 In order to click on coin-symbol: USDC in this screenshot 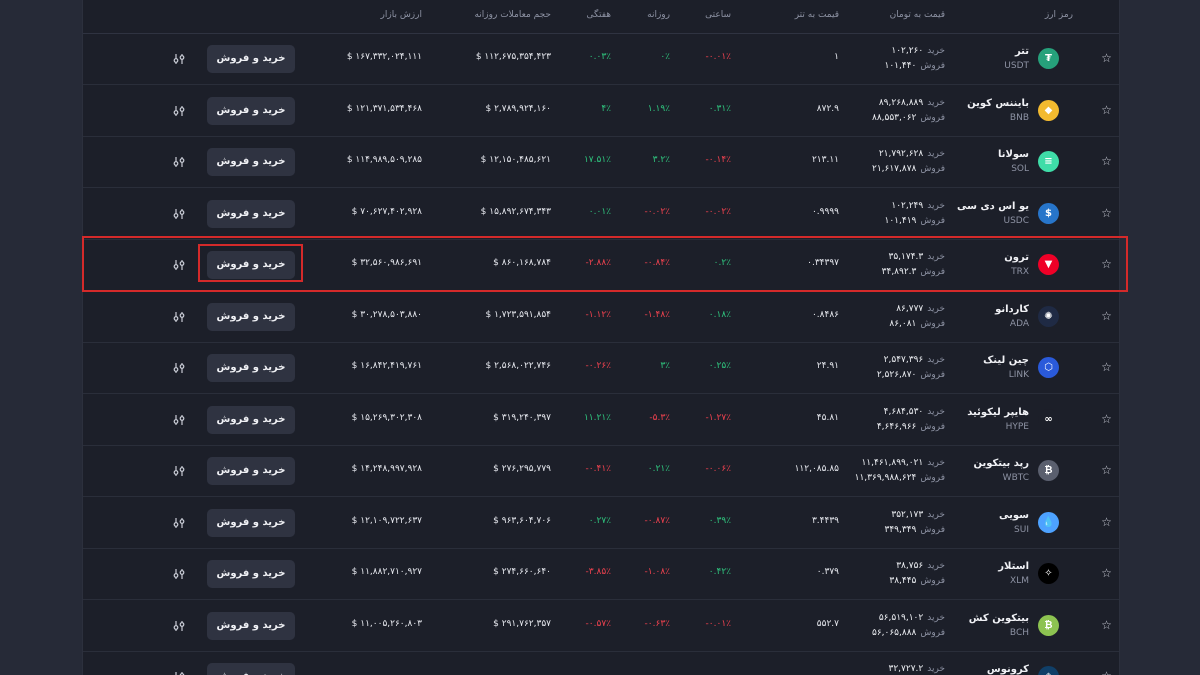, I will do `click(1016, 220)`.